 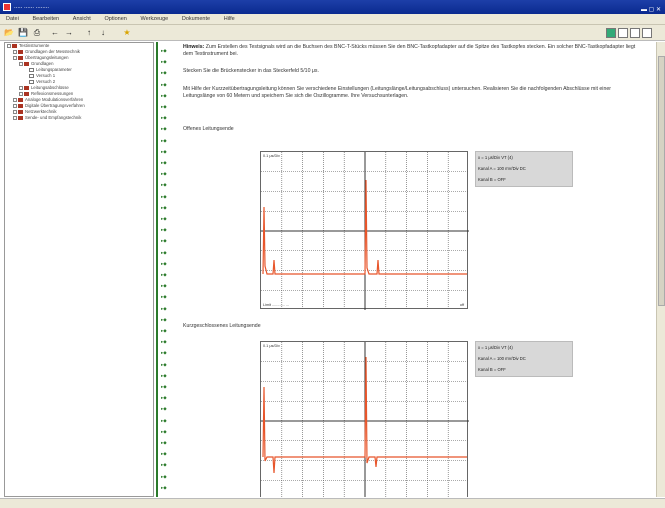 What do you see at coordinates (222, 326) in the screenshot?
I see `section-heading-short: Kurzgeschlossenes Leitungsende` at bounding box center [222, 326].